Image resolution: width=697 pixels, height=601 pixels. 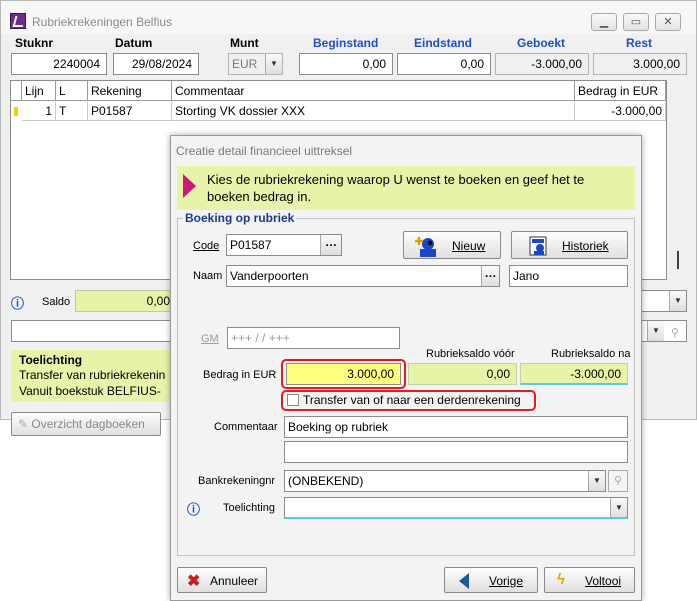 What do you see at coordinates (16, 111) in the screenshot?
I see `row-indicator` at bounding box center [16, 111].